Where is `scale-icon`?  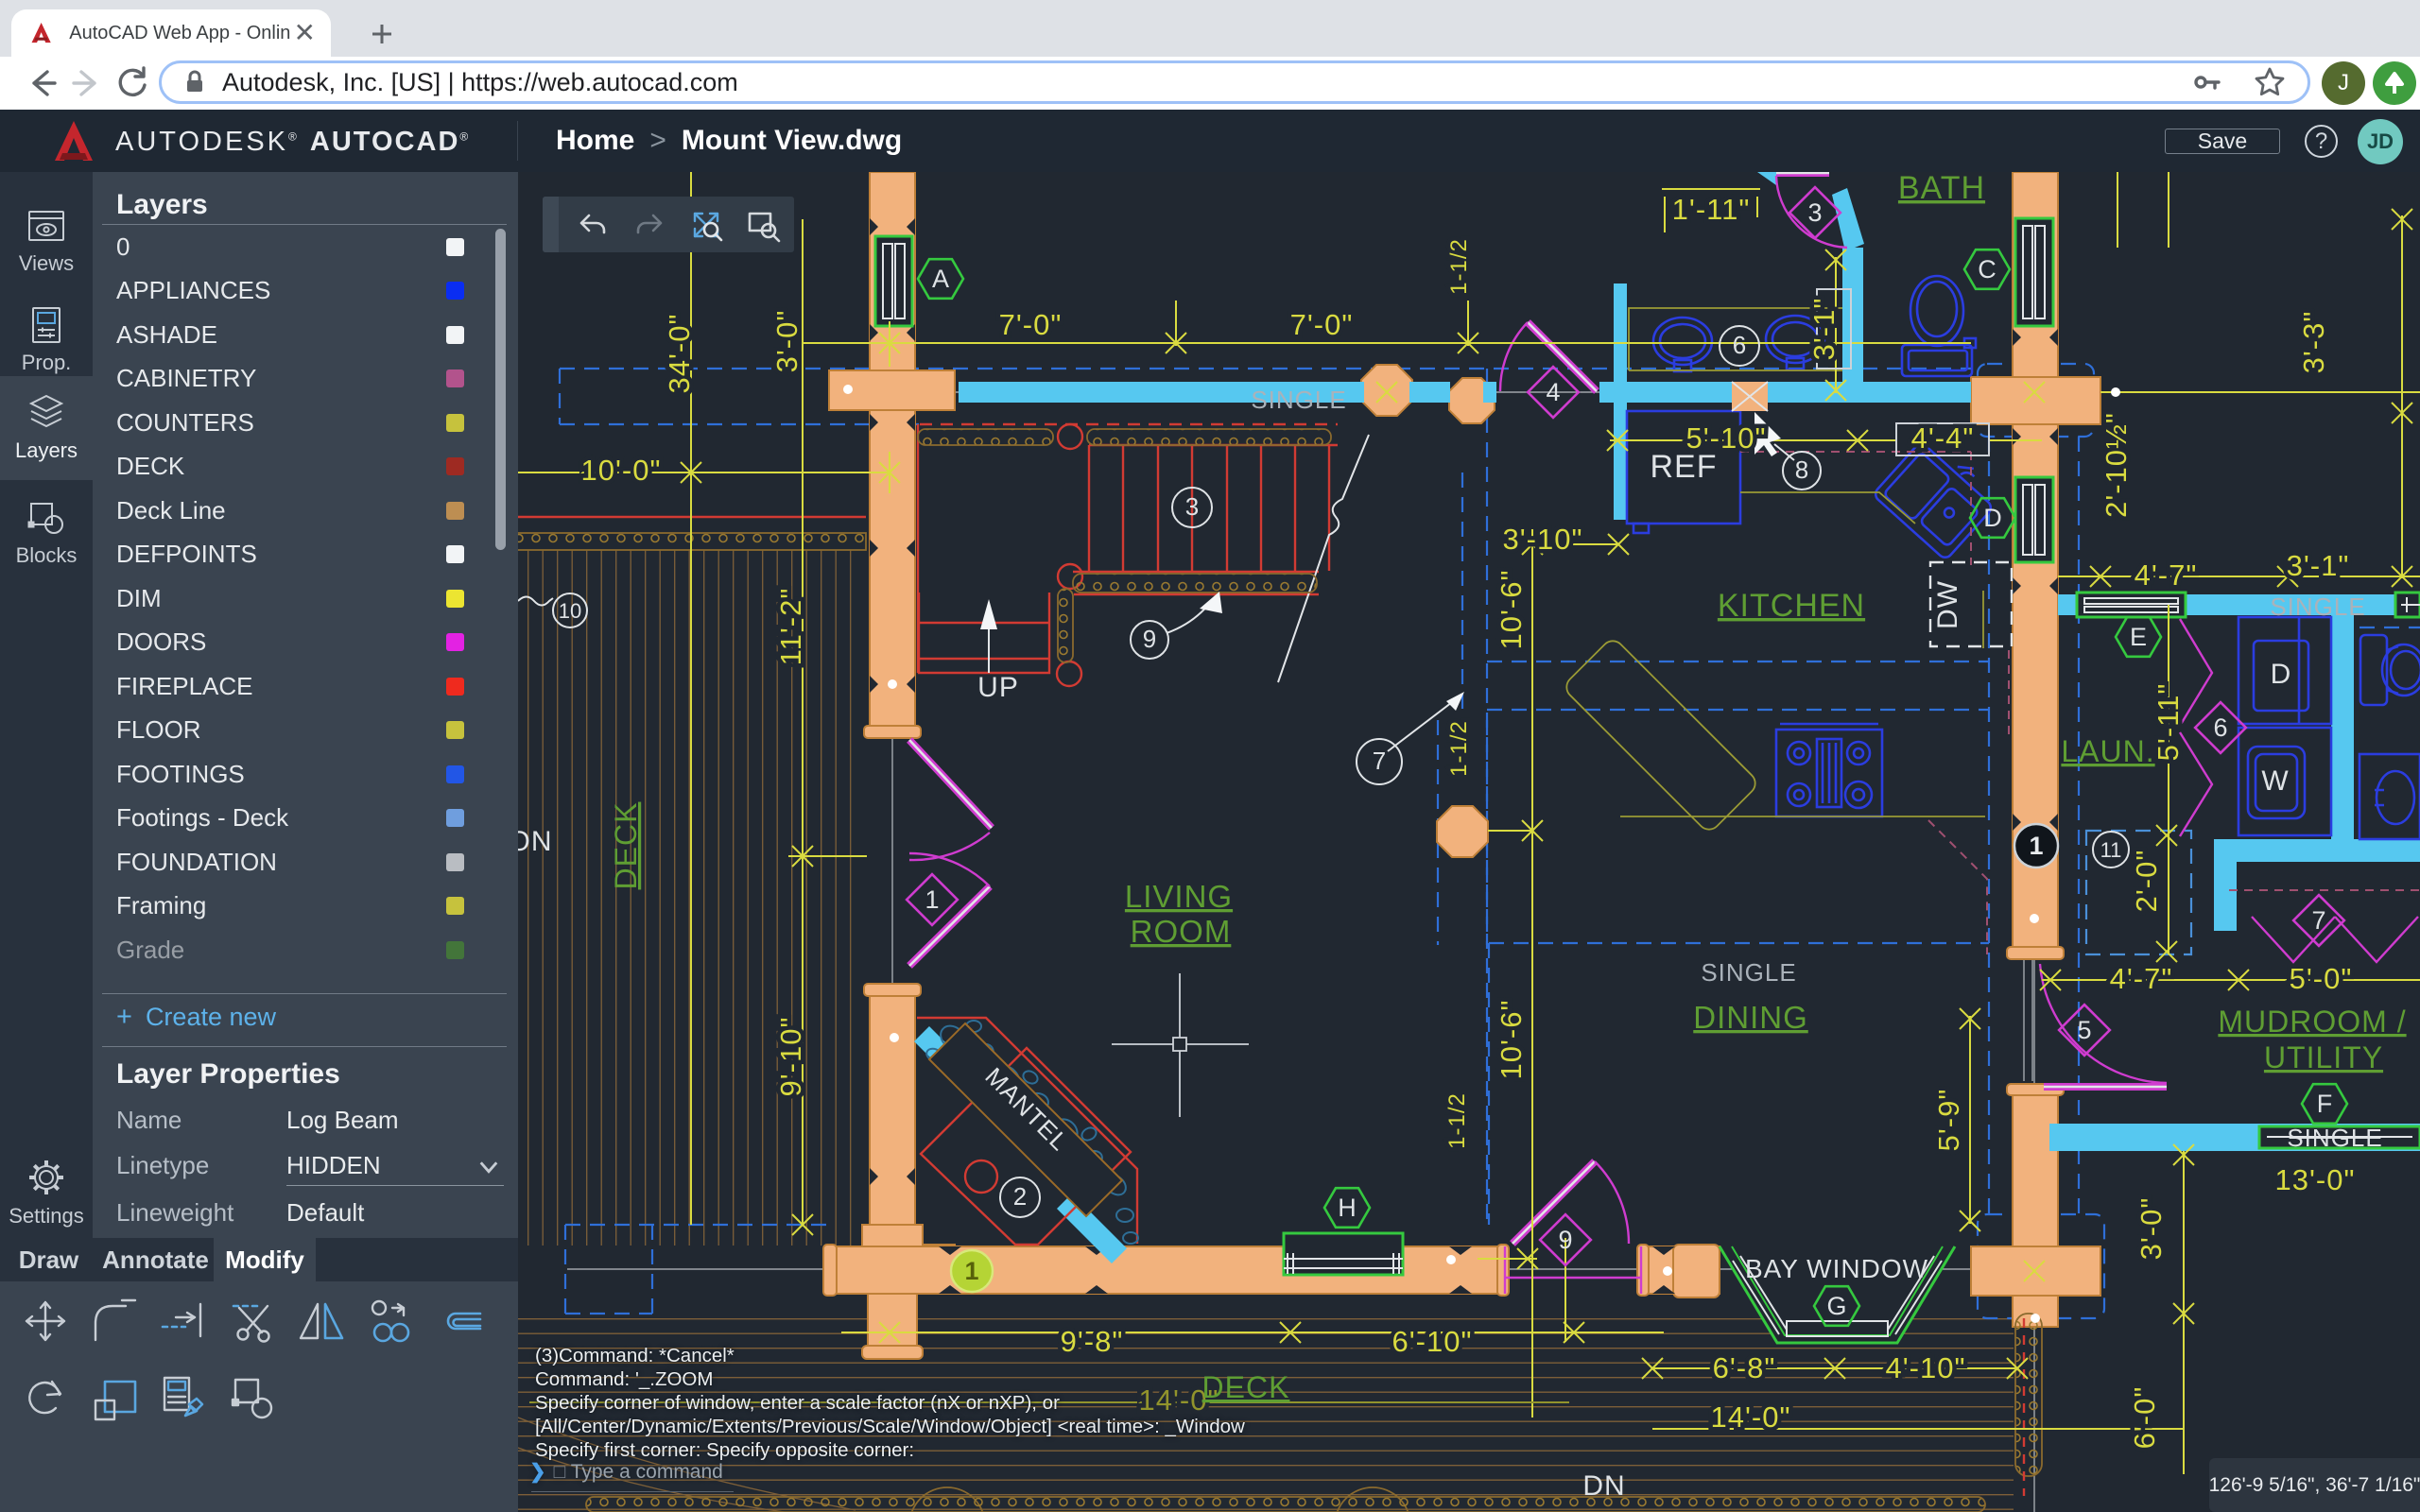
scale-icon is located at coordinates (115, 1398).